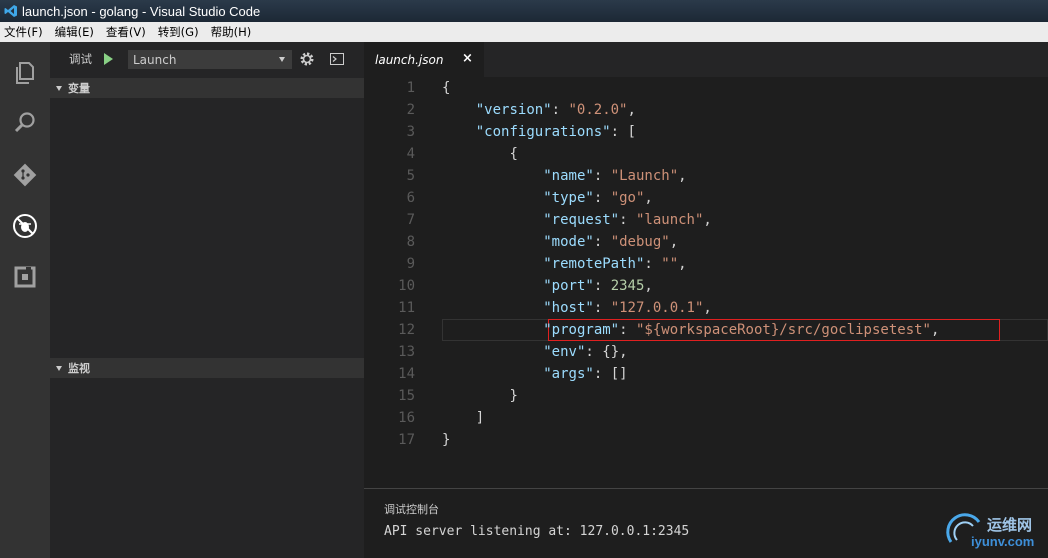  I want to click on variables-section-header: 变量, so click(207, 88).